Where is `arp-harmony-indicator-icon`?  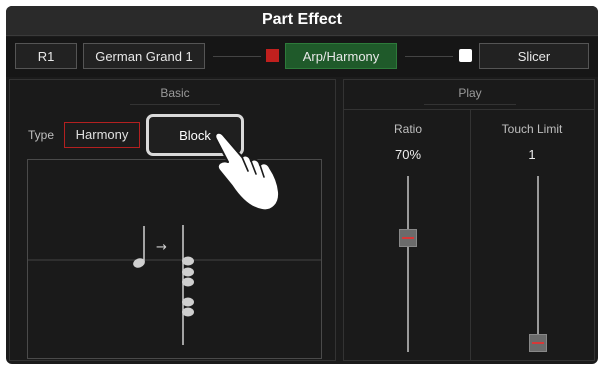 arp-harmony-indicator-icon is located at coordinates (272, 55).